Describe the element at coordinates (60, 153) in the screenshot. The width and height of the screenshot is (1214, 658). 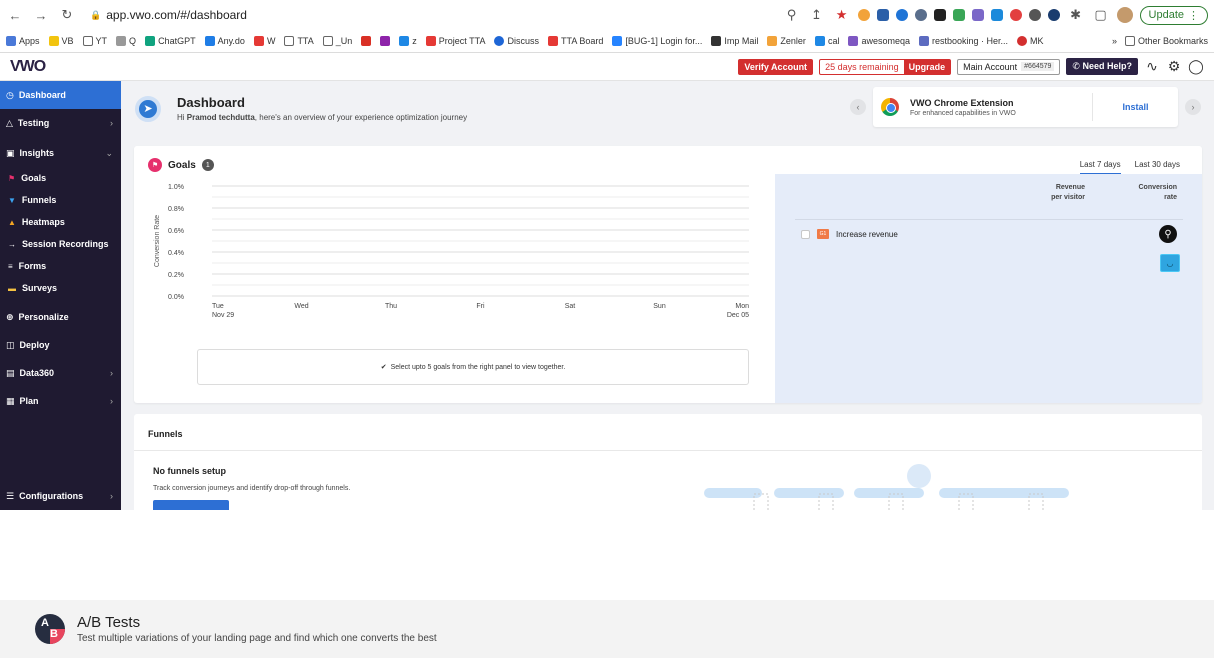
I see `sidebar-item-insights: ▣ Insights ⌄` at that location.